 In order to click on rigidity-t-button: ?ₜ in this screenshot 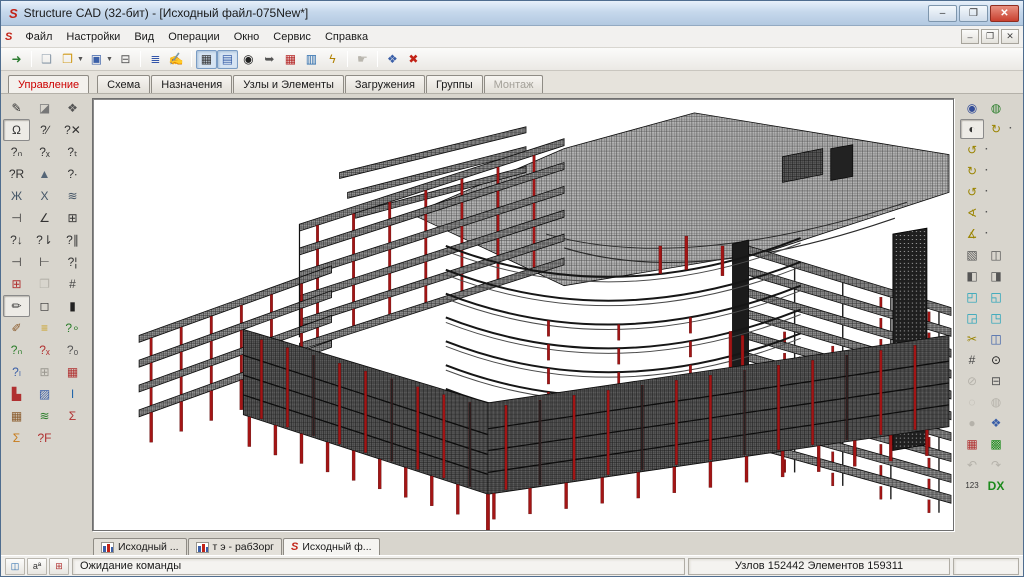, I will do `click(72, 152)`.